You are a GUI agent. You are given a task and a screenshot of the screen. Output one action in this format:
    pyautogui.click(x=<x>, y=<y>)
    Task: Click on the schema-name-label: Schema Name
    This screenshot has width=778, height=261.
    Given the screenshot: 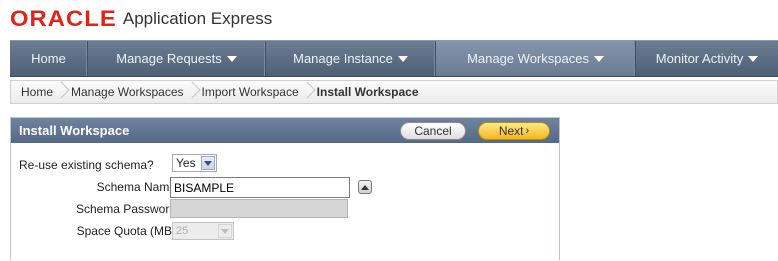 What is the action you would take?
    pyautogui.click(x=136, y=187)
    